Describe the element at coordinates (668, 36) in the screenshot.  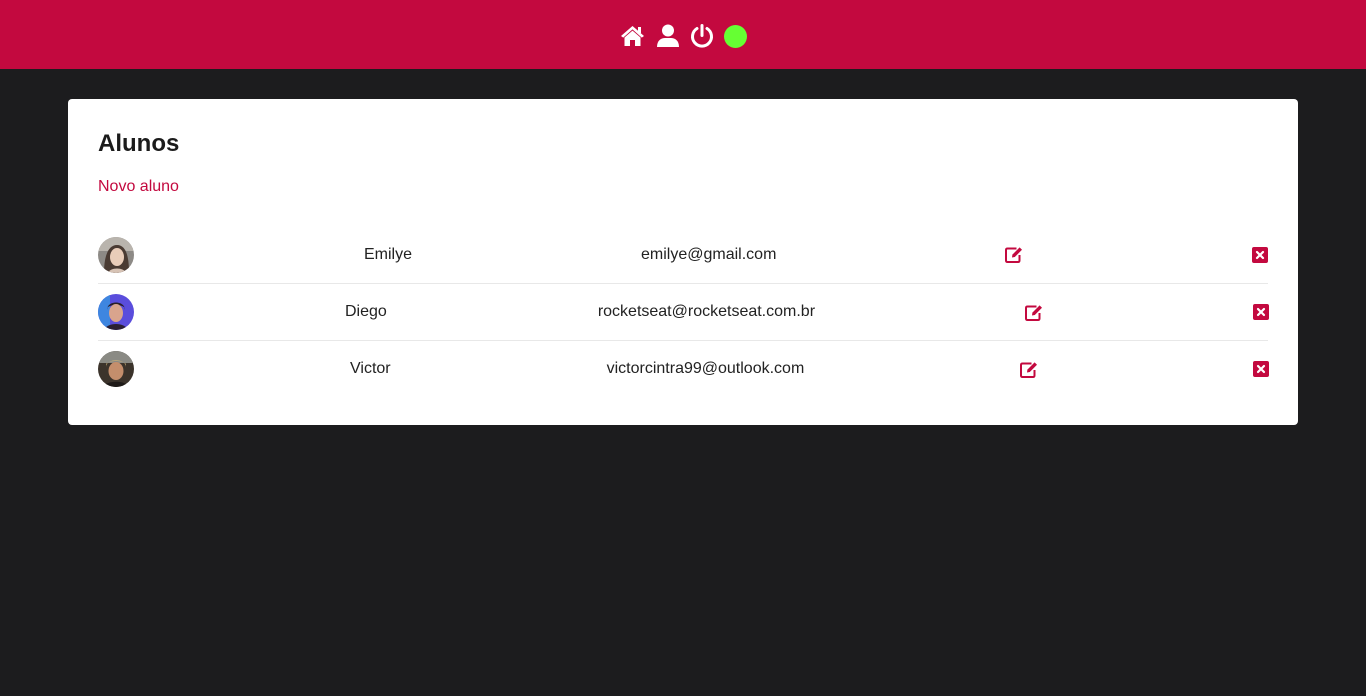
I see `user-icon` at that location.